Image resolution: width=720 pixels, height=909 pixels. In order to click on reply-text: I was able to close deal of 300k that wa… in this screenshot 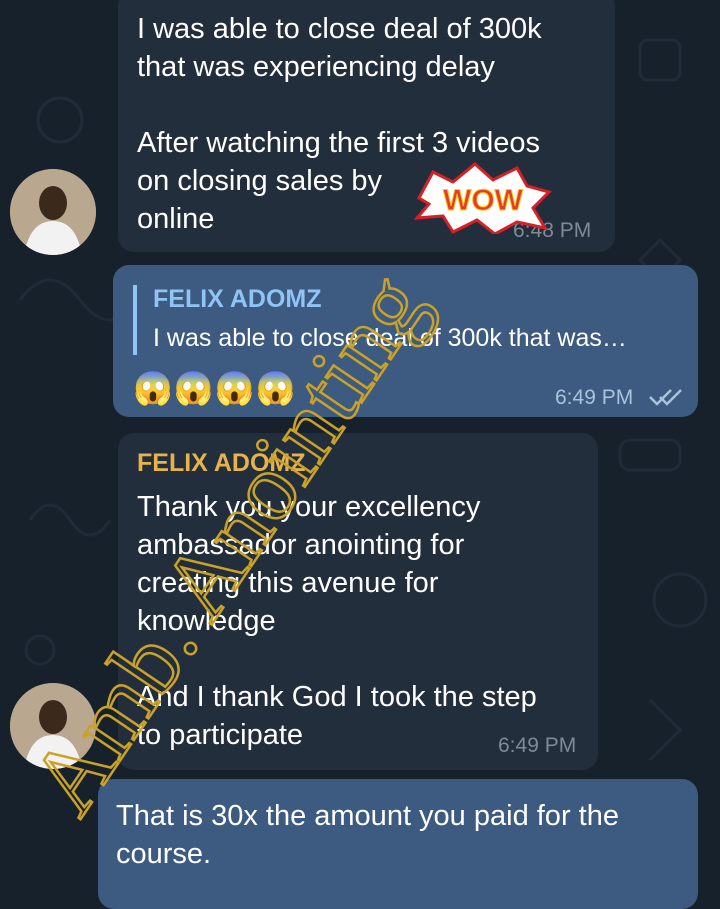, I will do `click(390, 338)`.